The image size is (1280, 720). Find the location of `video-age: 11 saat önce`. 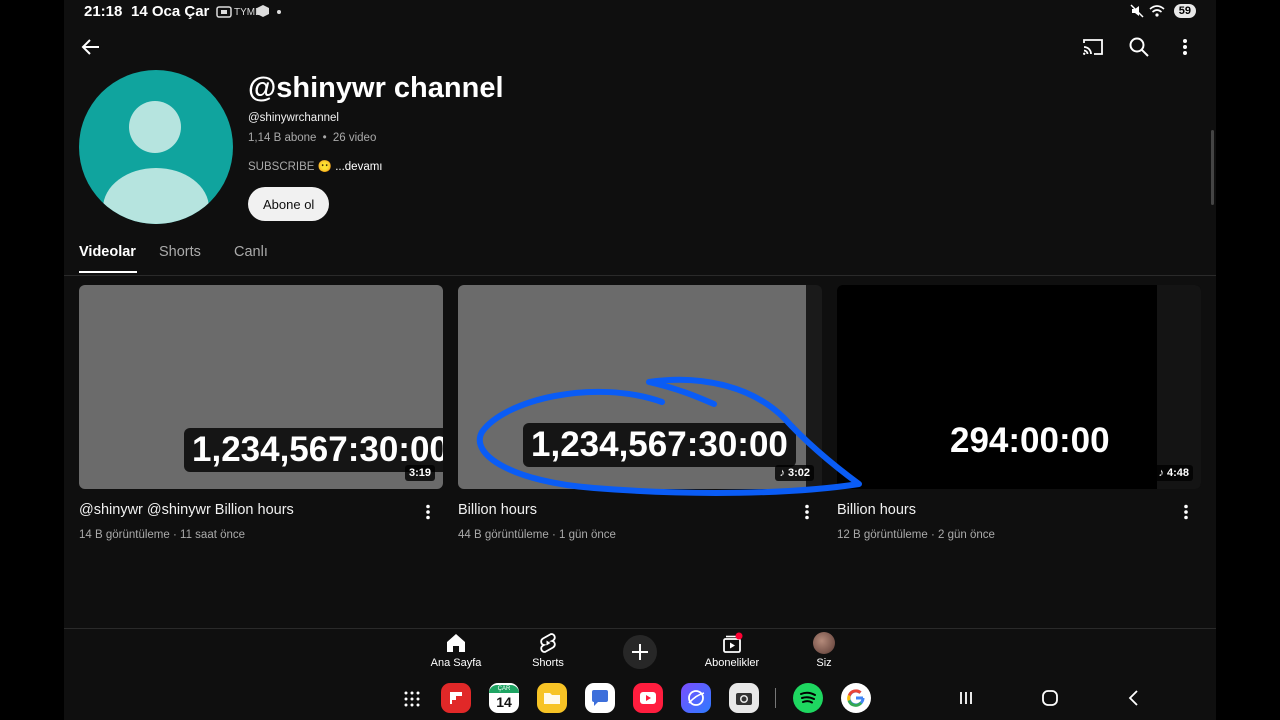

video-age: 11 saat önce is located at coordinates (213, 535).